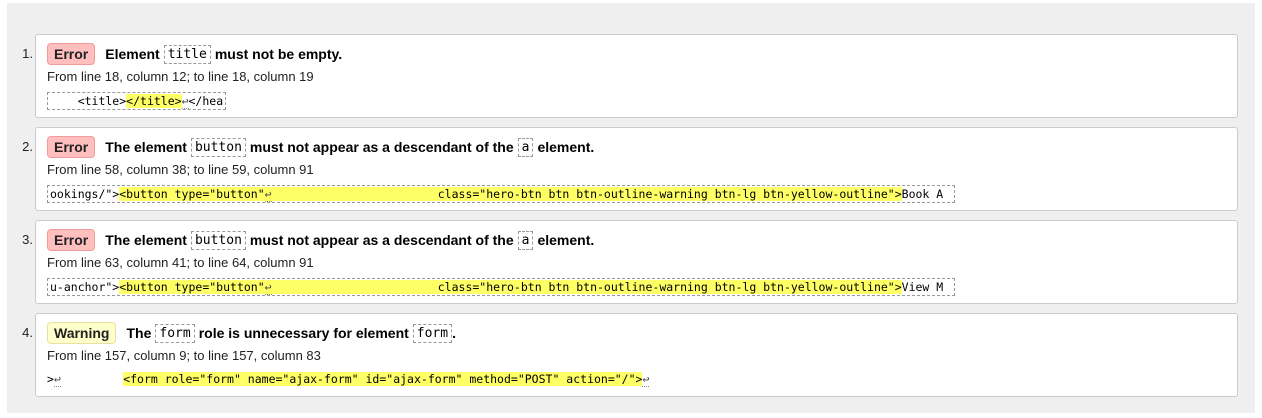 This screenshot has height=418, width=1262. What do you see at coordinates (206, 101) in the screenshot?
I see `extract-text: </hea` at bounding box center [206, 101].